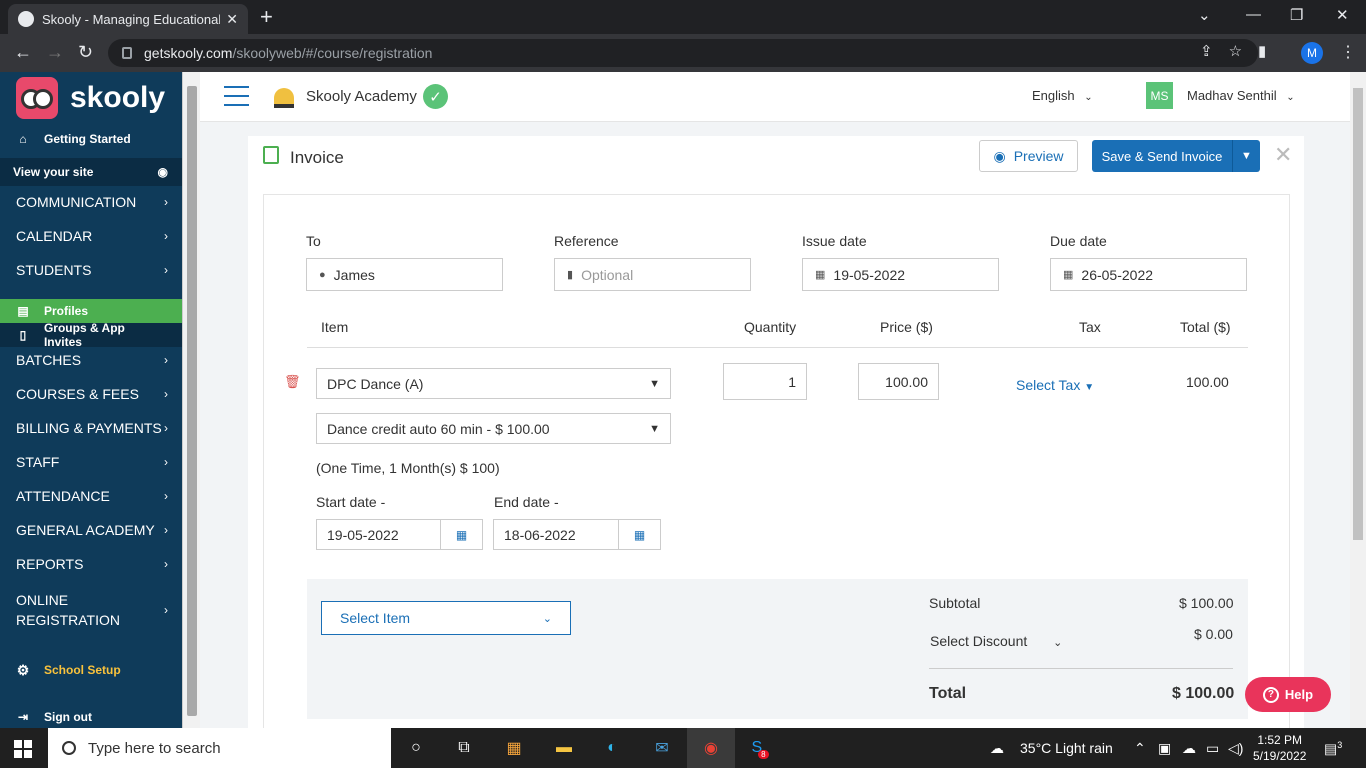 The width and height of the screenshot is (1366, 768). Describe the element at coordinates (284, 98) in the screenshot. I see `academy-logo-icon` at that location.